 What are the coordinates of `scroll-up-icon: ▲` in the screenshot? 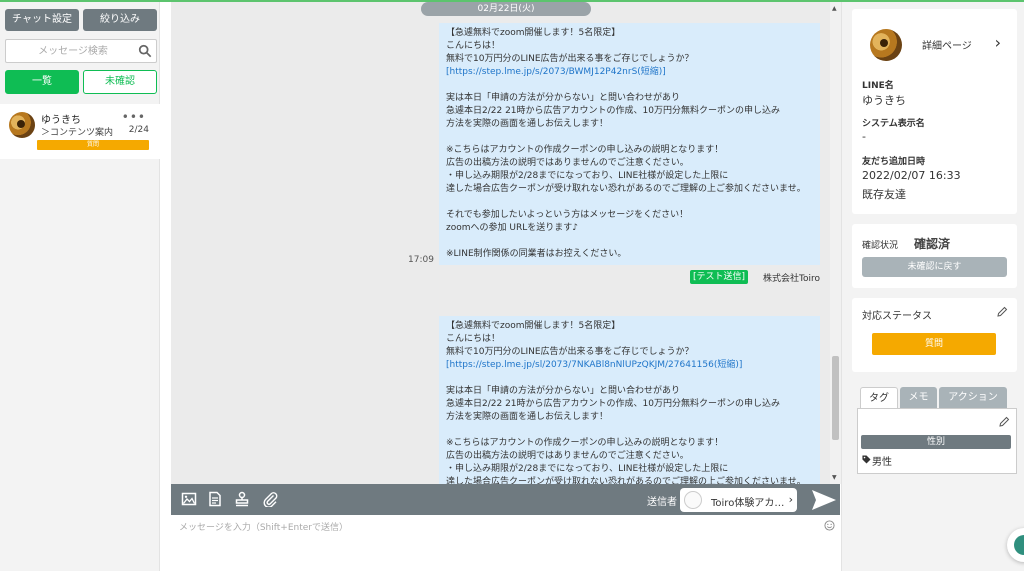 It's located at (834, 8).